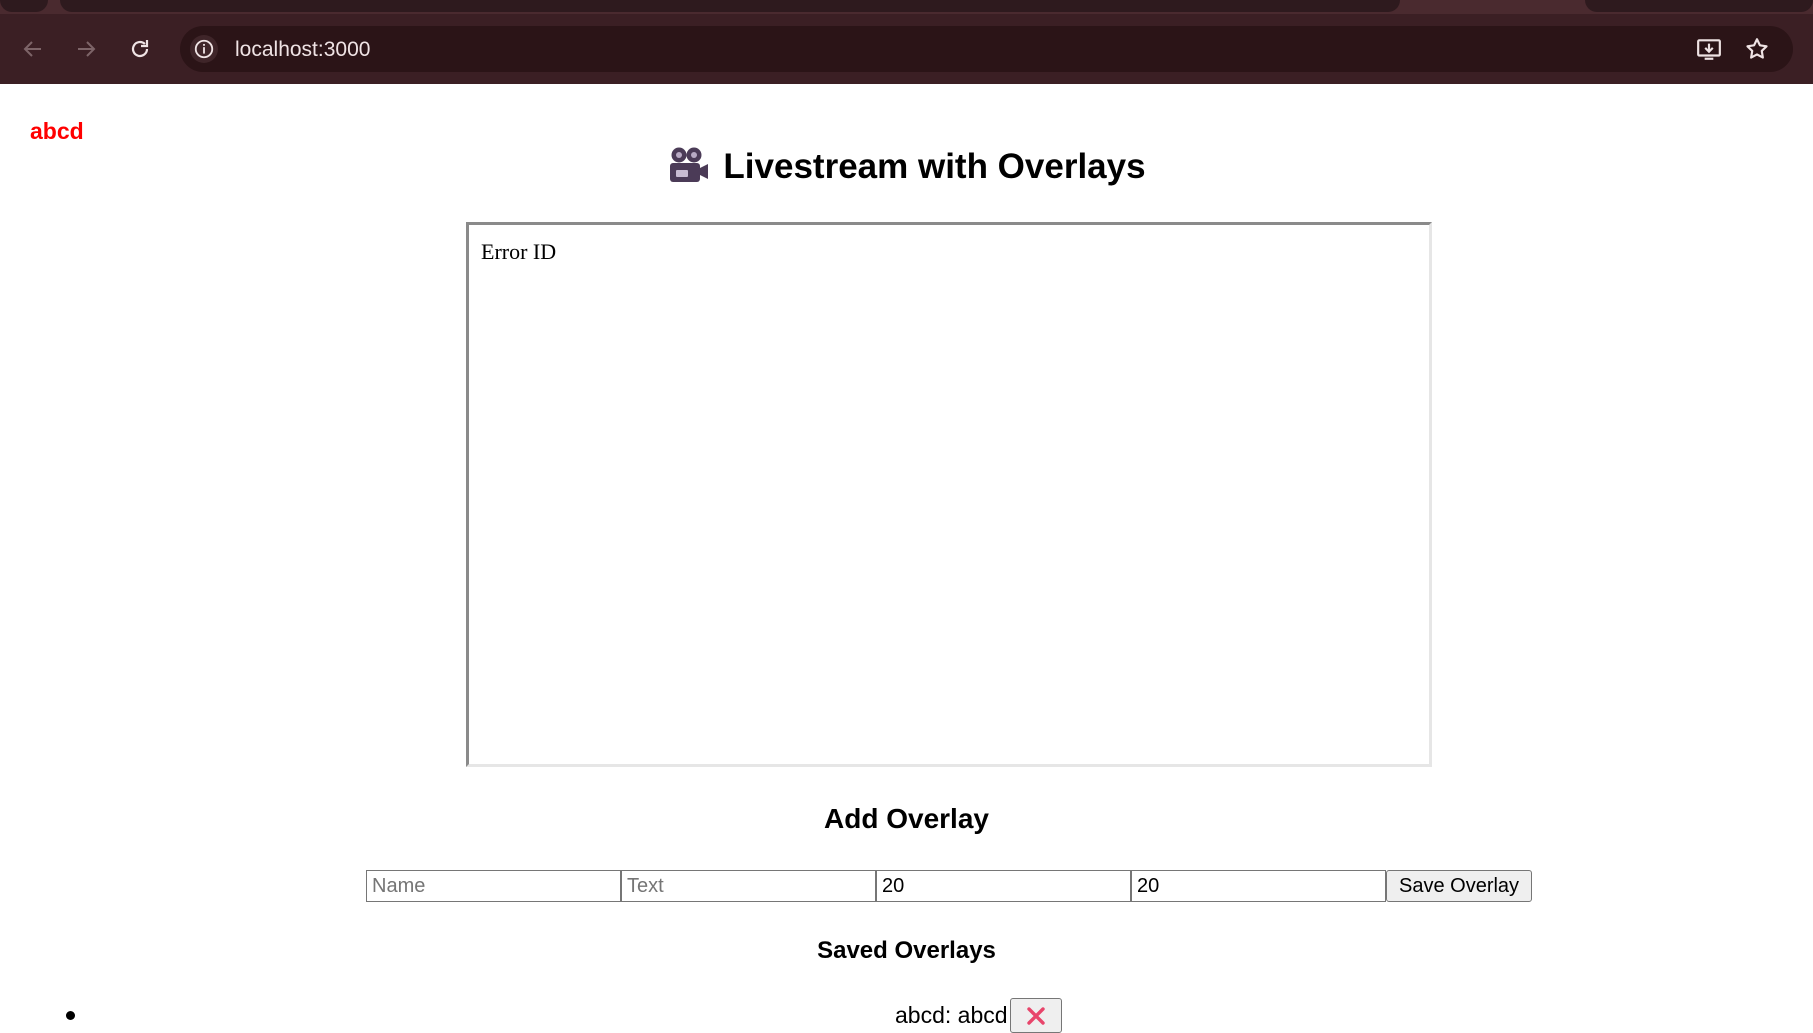  Describe the element at coordinates (493, 886) in the screenshot. I see `overlay-name-input` at that location.